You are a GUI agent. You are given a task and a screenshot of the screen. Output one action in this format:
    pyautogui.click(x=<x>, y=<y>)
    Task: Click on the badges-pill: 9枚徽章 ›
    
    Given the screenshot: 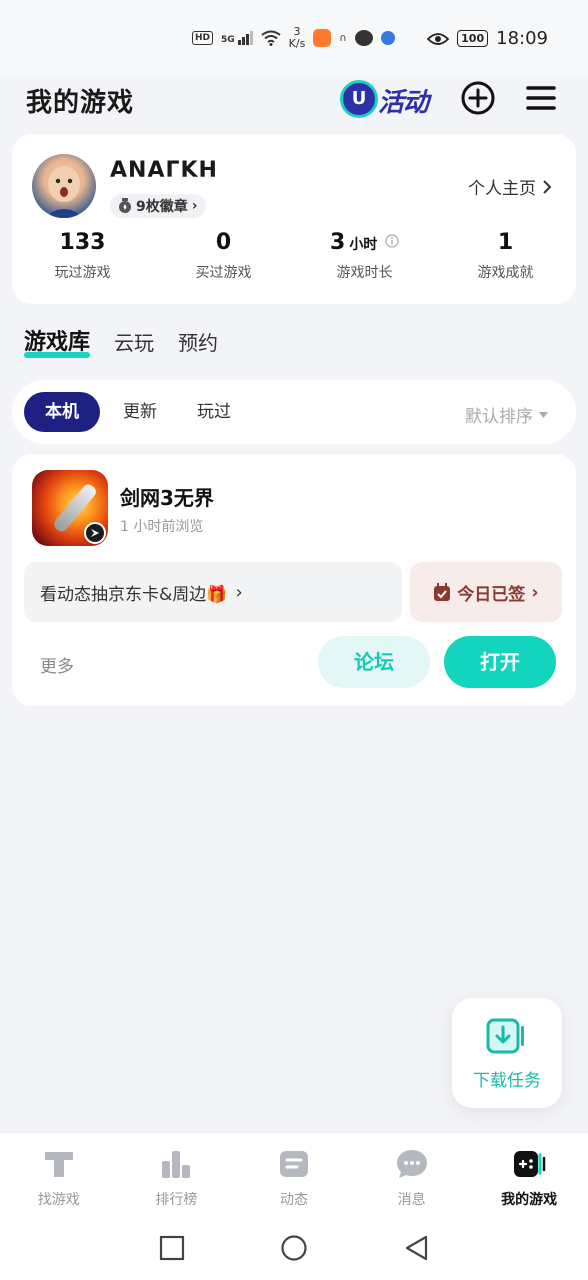 What is the action you would take?
    pyautogui.click(x=158, y=206)
    